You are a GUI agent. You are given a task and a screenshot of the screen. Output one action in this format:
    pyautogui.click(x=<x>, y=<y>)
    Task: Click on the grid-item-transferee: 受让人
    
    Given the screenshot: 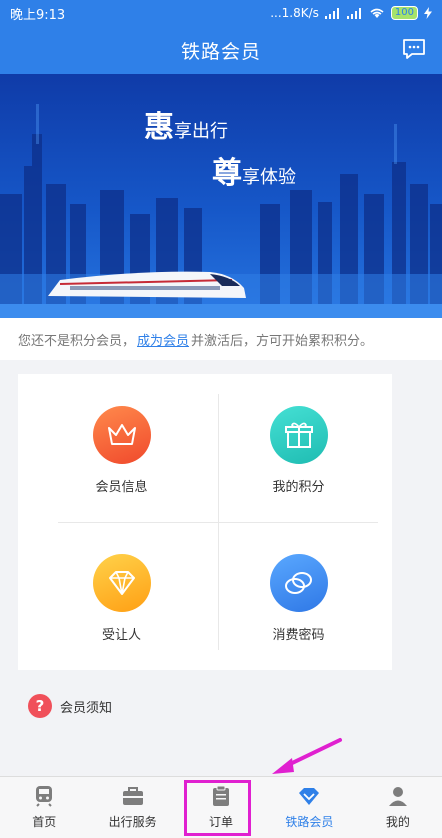 What is the action you would take?
    pyautogui.click(x=121, y=596)
    